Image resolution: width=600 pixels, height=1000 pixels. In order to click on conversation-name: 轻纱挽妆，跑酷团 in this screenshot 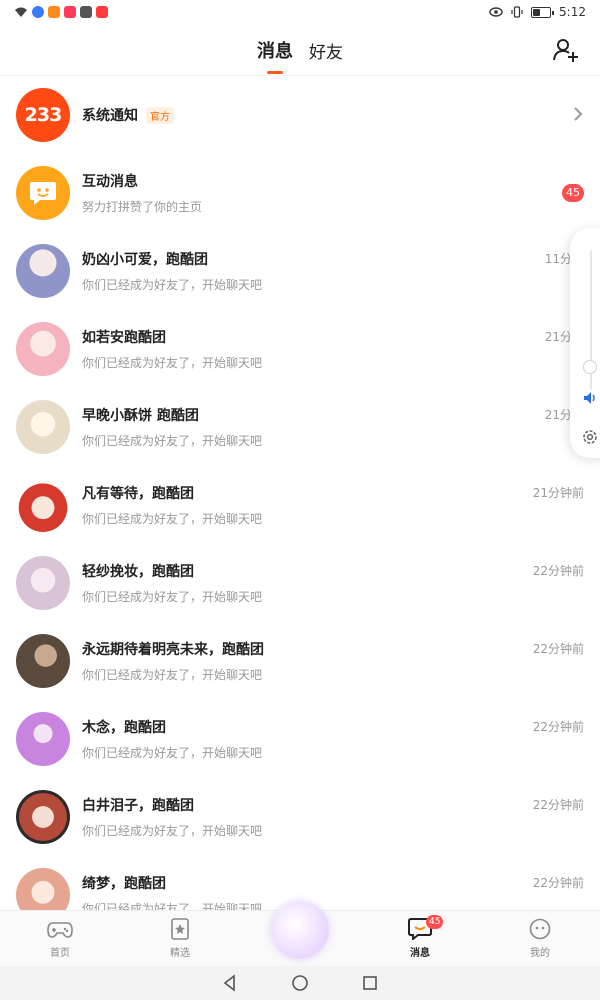, I will do `click(138, 572)`.